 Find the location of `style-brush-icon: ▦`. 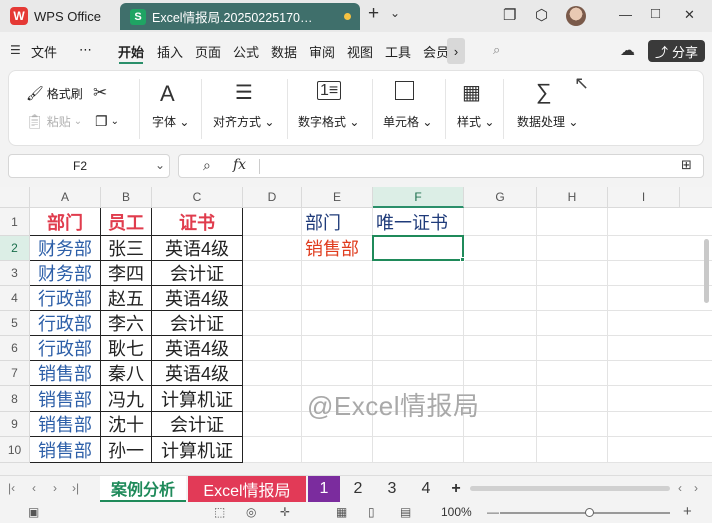

style-brush-icon: ▦ is located at coordinates (471, 92).